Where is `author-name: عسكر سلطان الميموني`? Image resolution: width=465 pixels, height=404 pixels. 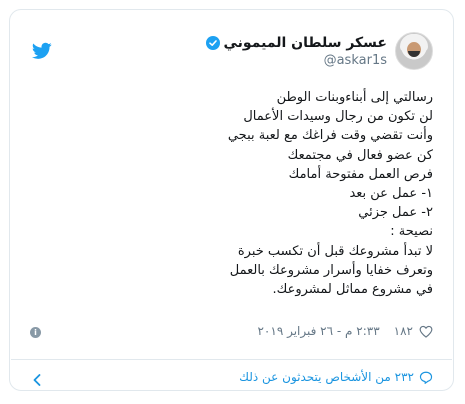
author-name: عسكر سلطان الميموني is located at coordinates (305, 43).